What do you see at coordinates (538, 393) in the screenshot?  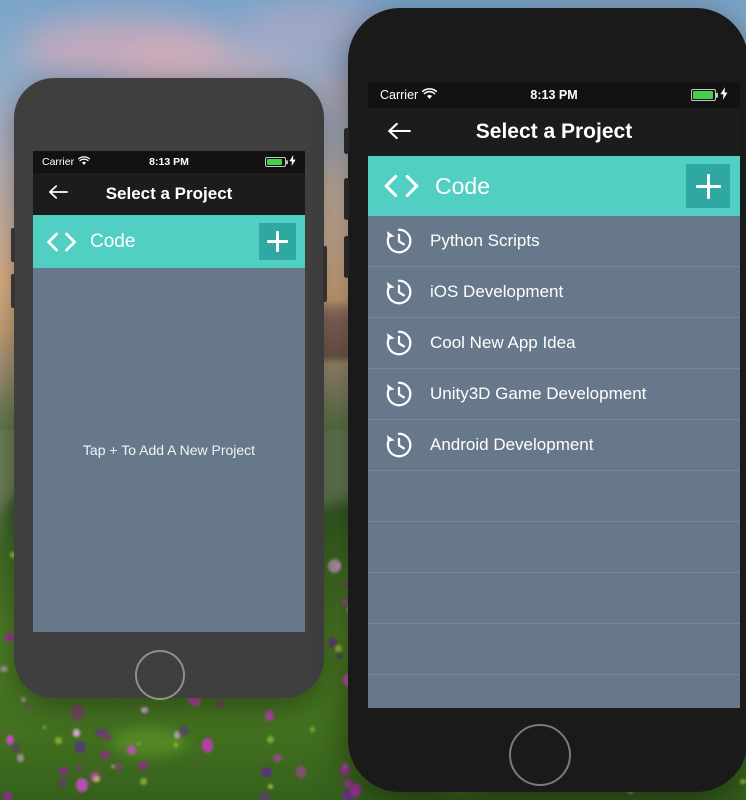 I see `project-label: Unity3D Game Development` at bounding box center [538, 393].